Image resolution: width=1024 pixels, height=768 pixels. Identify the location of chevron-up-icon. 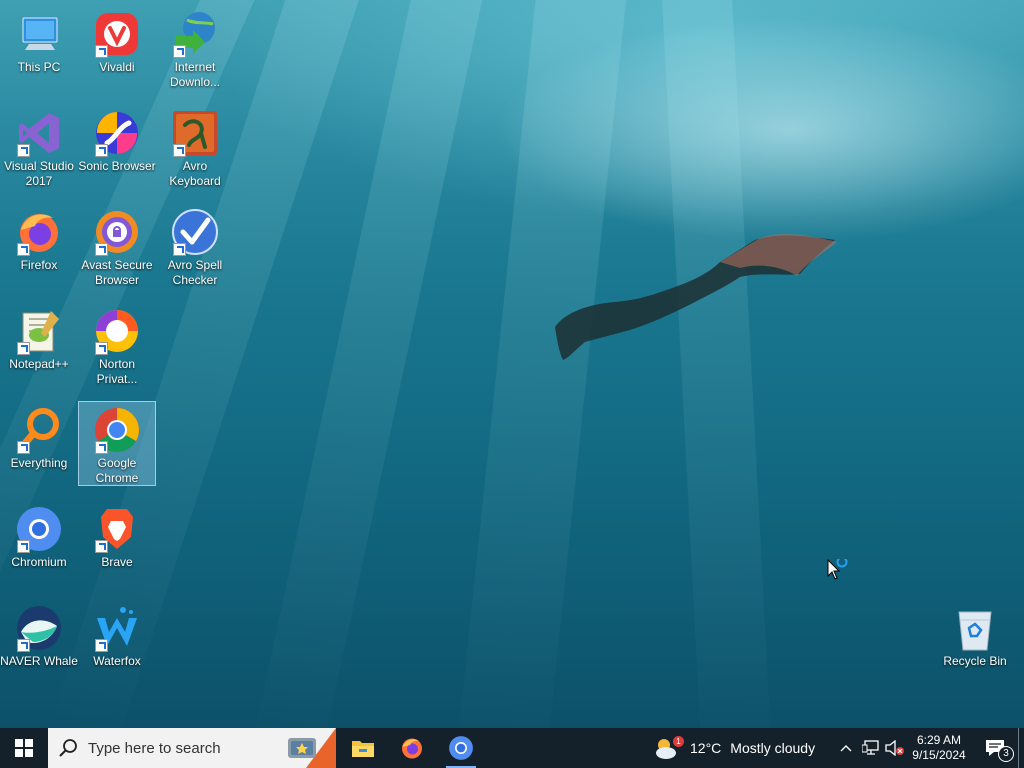
(846, 748).